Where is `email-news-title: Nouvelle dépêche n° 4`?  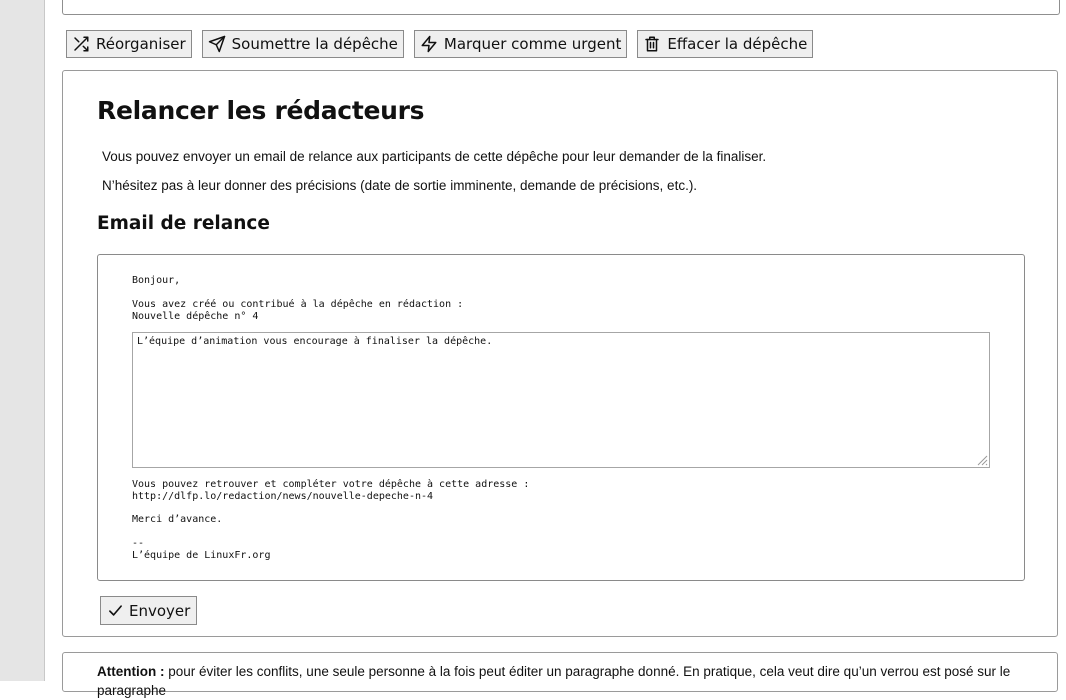 email-news-title: Nouvelle dépêche n° 4 is located at coordinates (195, 316).